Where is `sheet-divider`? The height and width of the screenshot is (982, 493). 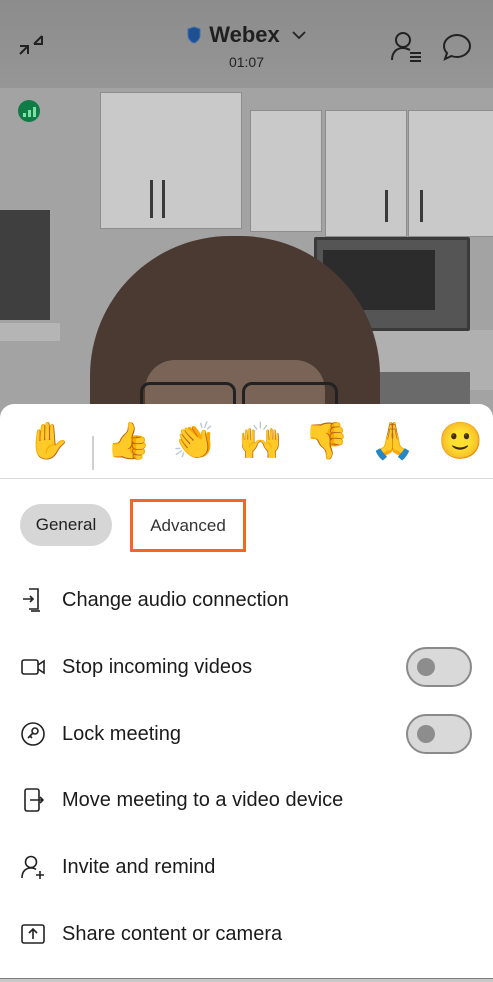 sheet-divider is located at coordinates (246, 478).